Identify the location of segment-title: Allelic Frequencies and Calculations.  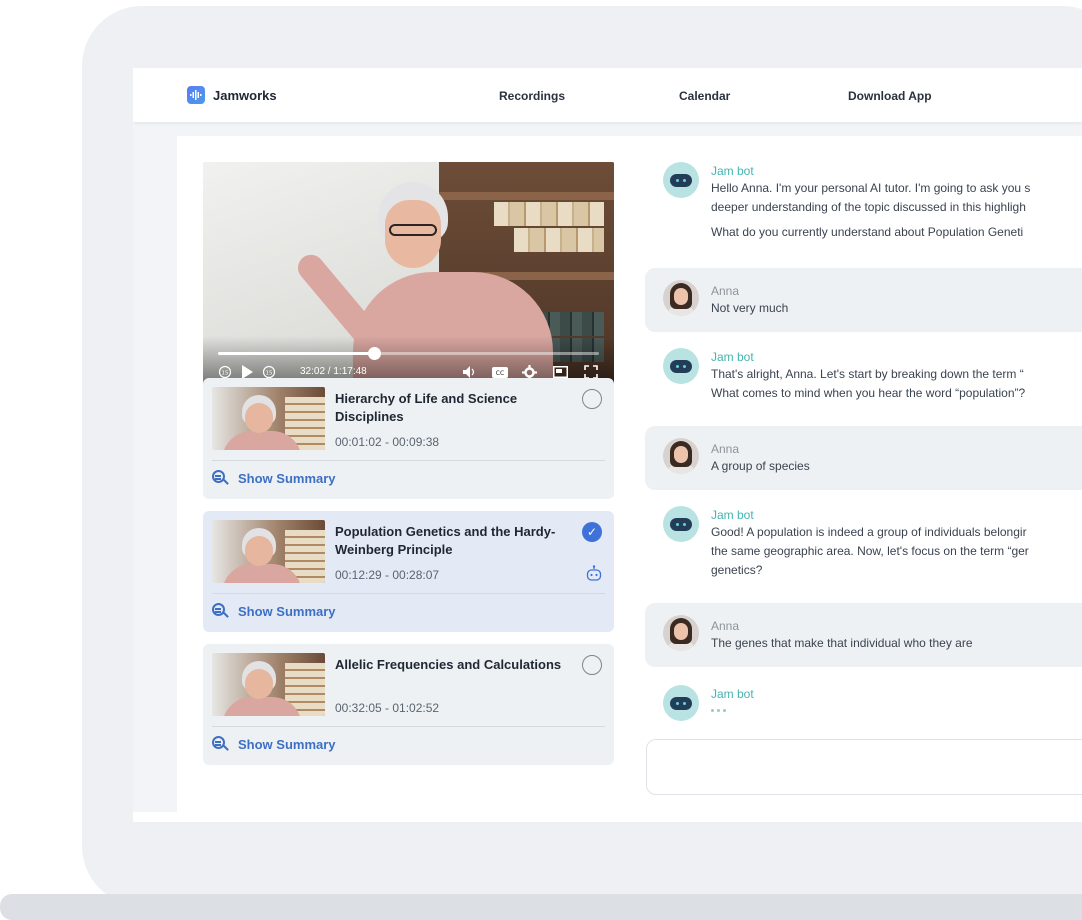
(448, 664).